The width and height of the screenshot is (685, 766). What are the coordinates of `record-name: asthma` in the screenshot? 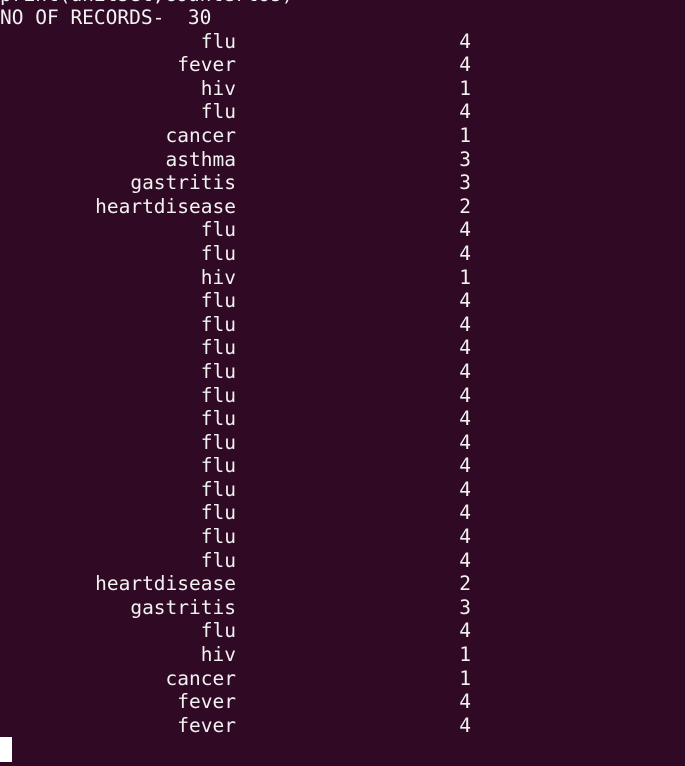 It's located at (200, 159).